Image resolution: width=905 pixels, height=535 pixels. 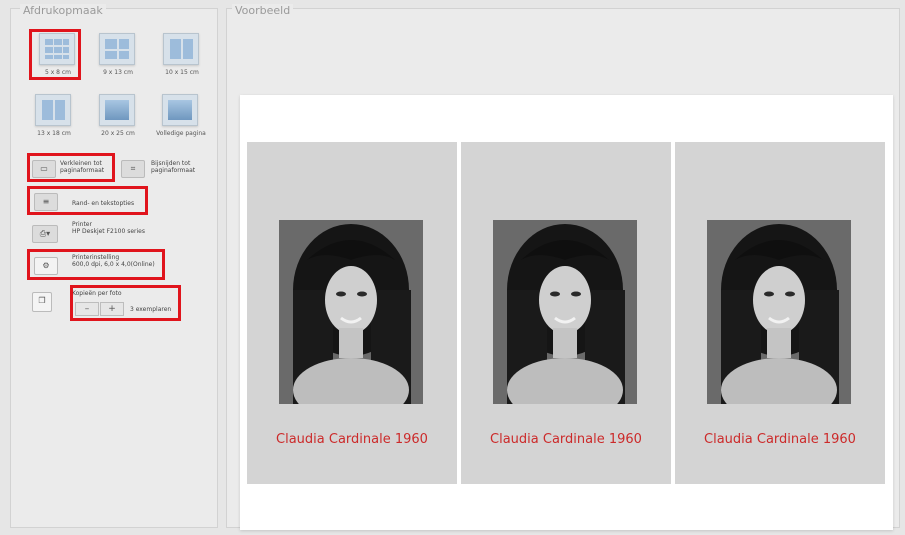 I want to click on print-card-2: Claudia Cardinale 1960, so click(x=566, y=313).